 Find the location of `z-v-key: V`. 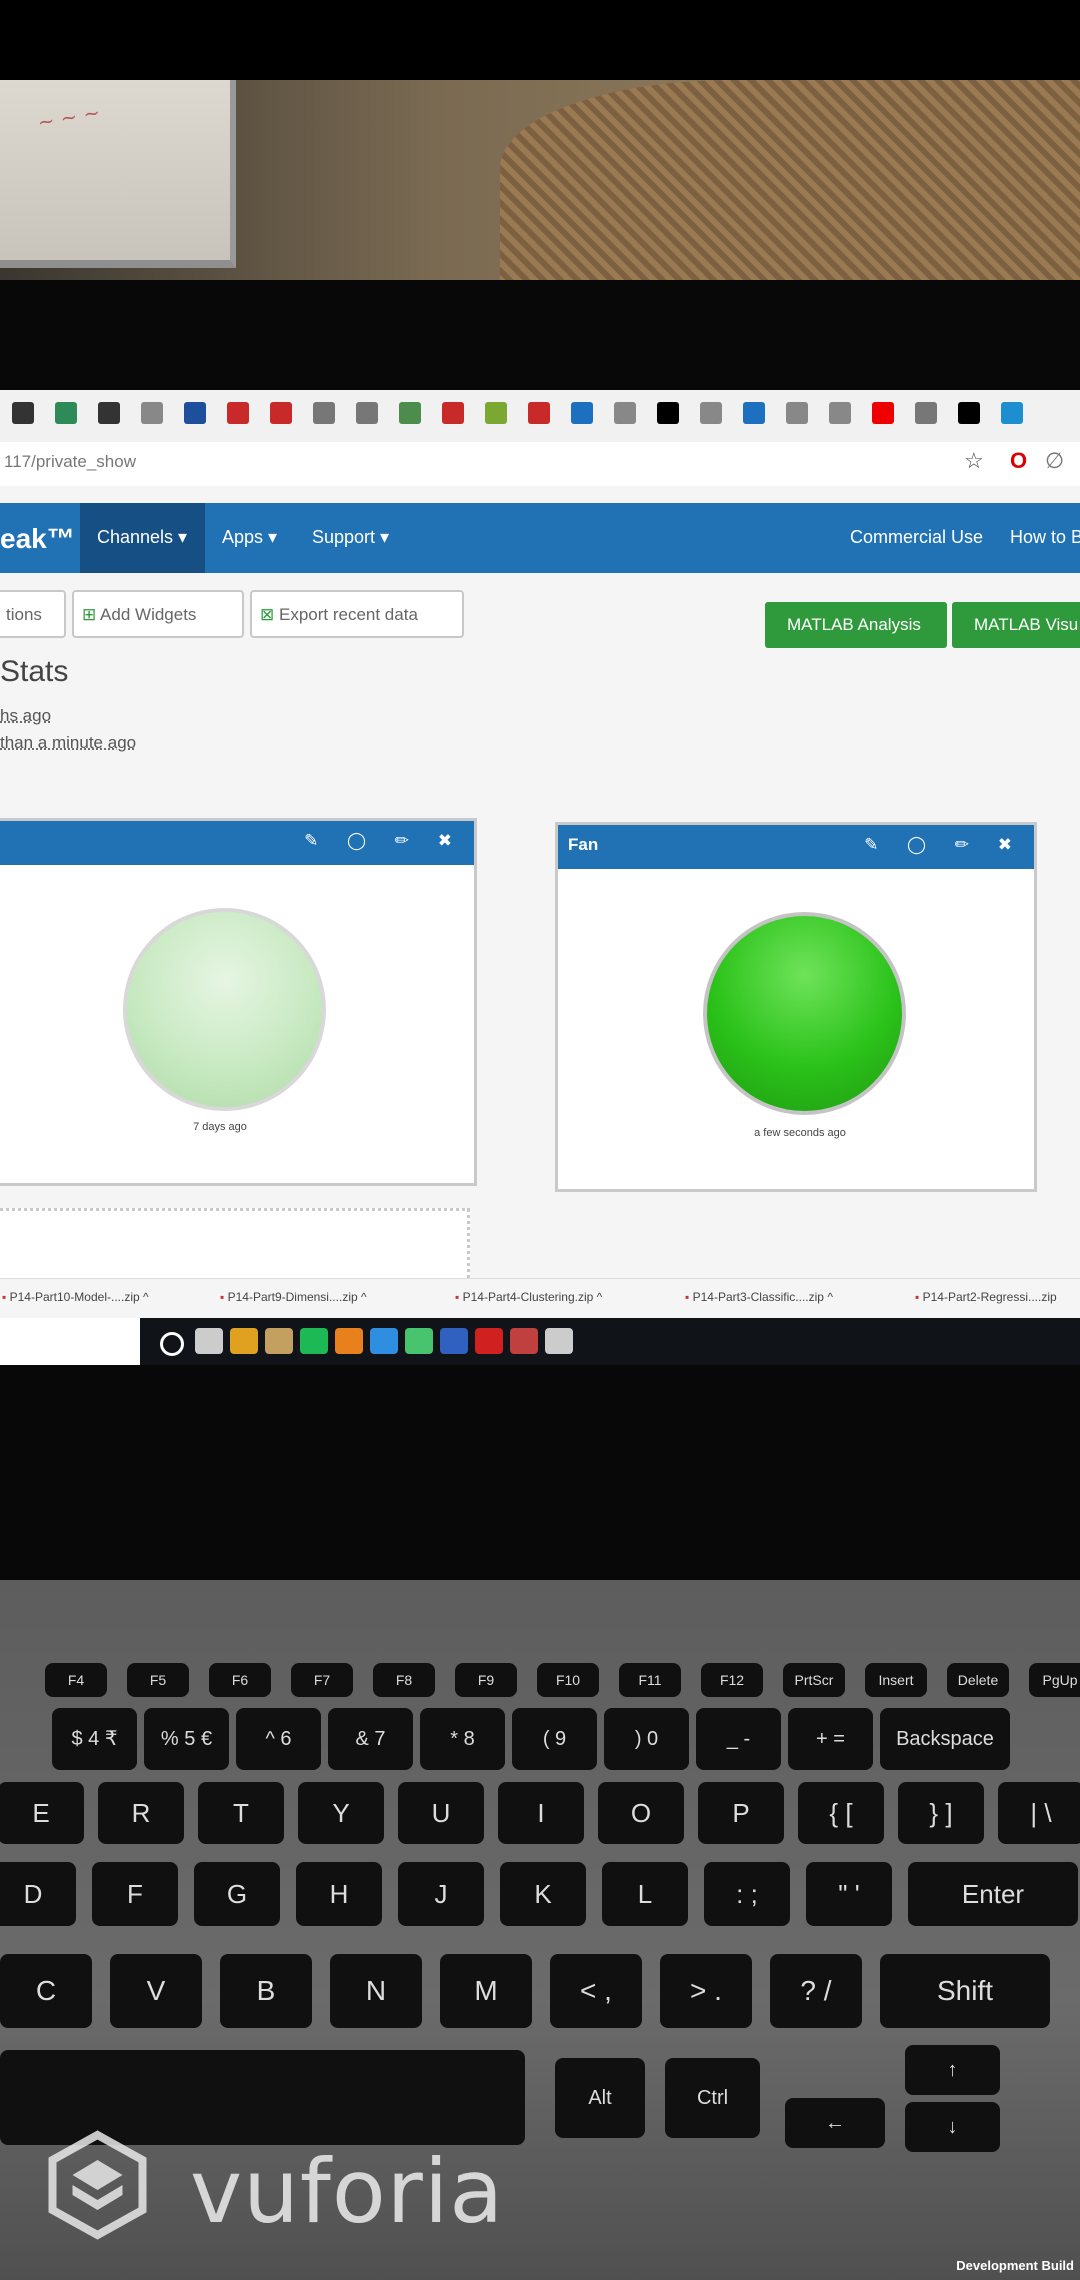

z-v-key: V is located at coordinates (156, 1991).